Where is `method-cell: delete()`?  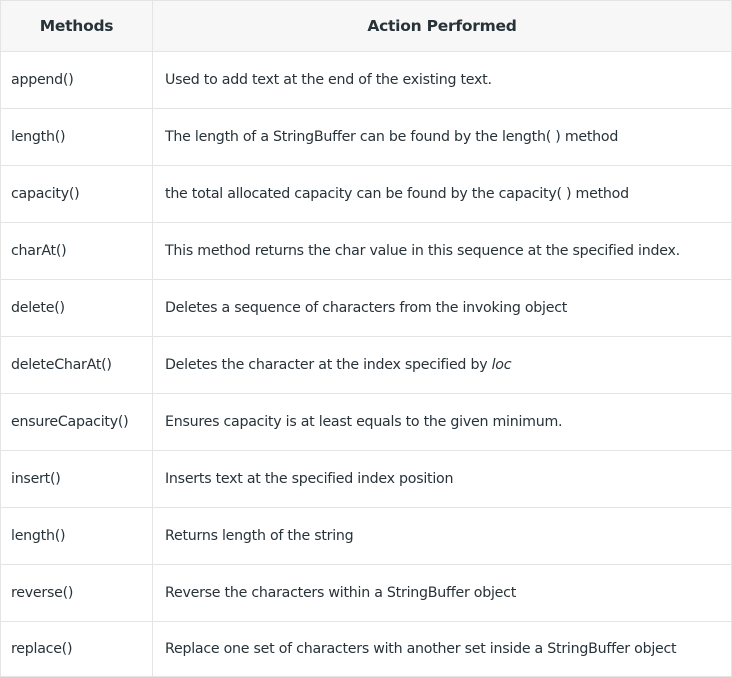
method-cell: delete() is located at coordinates (76, 308).